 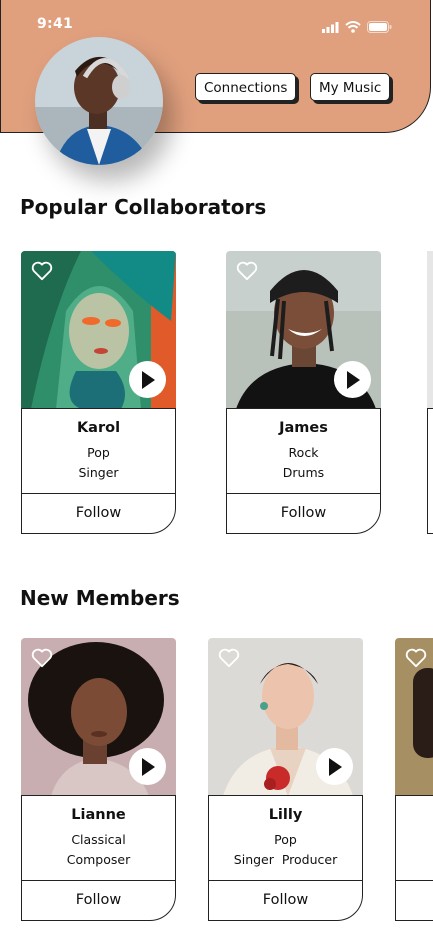 What do you see at coordinates (98, 392) in the screenshot?
I see `collaborator-card: Karol Pop Singer Follow` at bounding box center [98, 392].